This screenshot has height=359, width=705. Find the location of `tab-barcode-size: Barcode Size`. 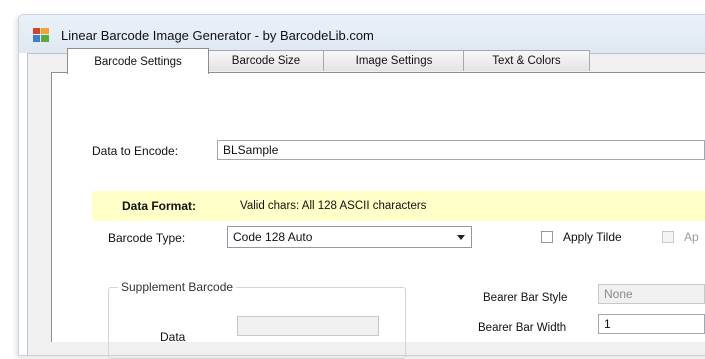

tab-barcode-size: Barcode Size is located at coordinates (266, 60).